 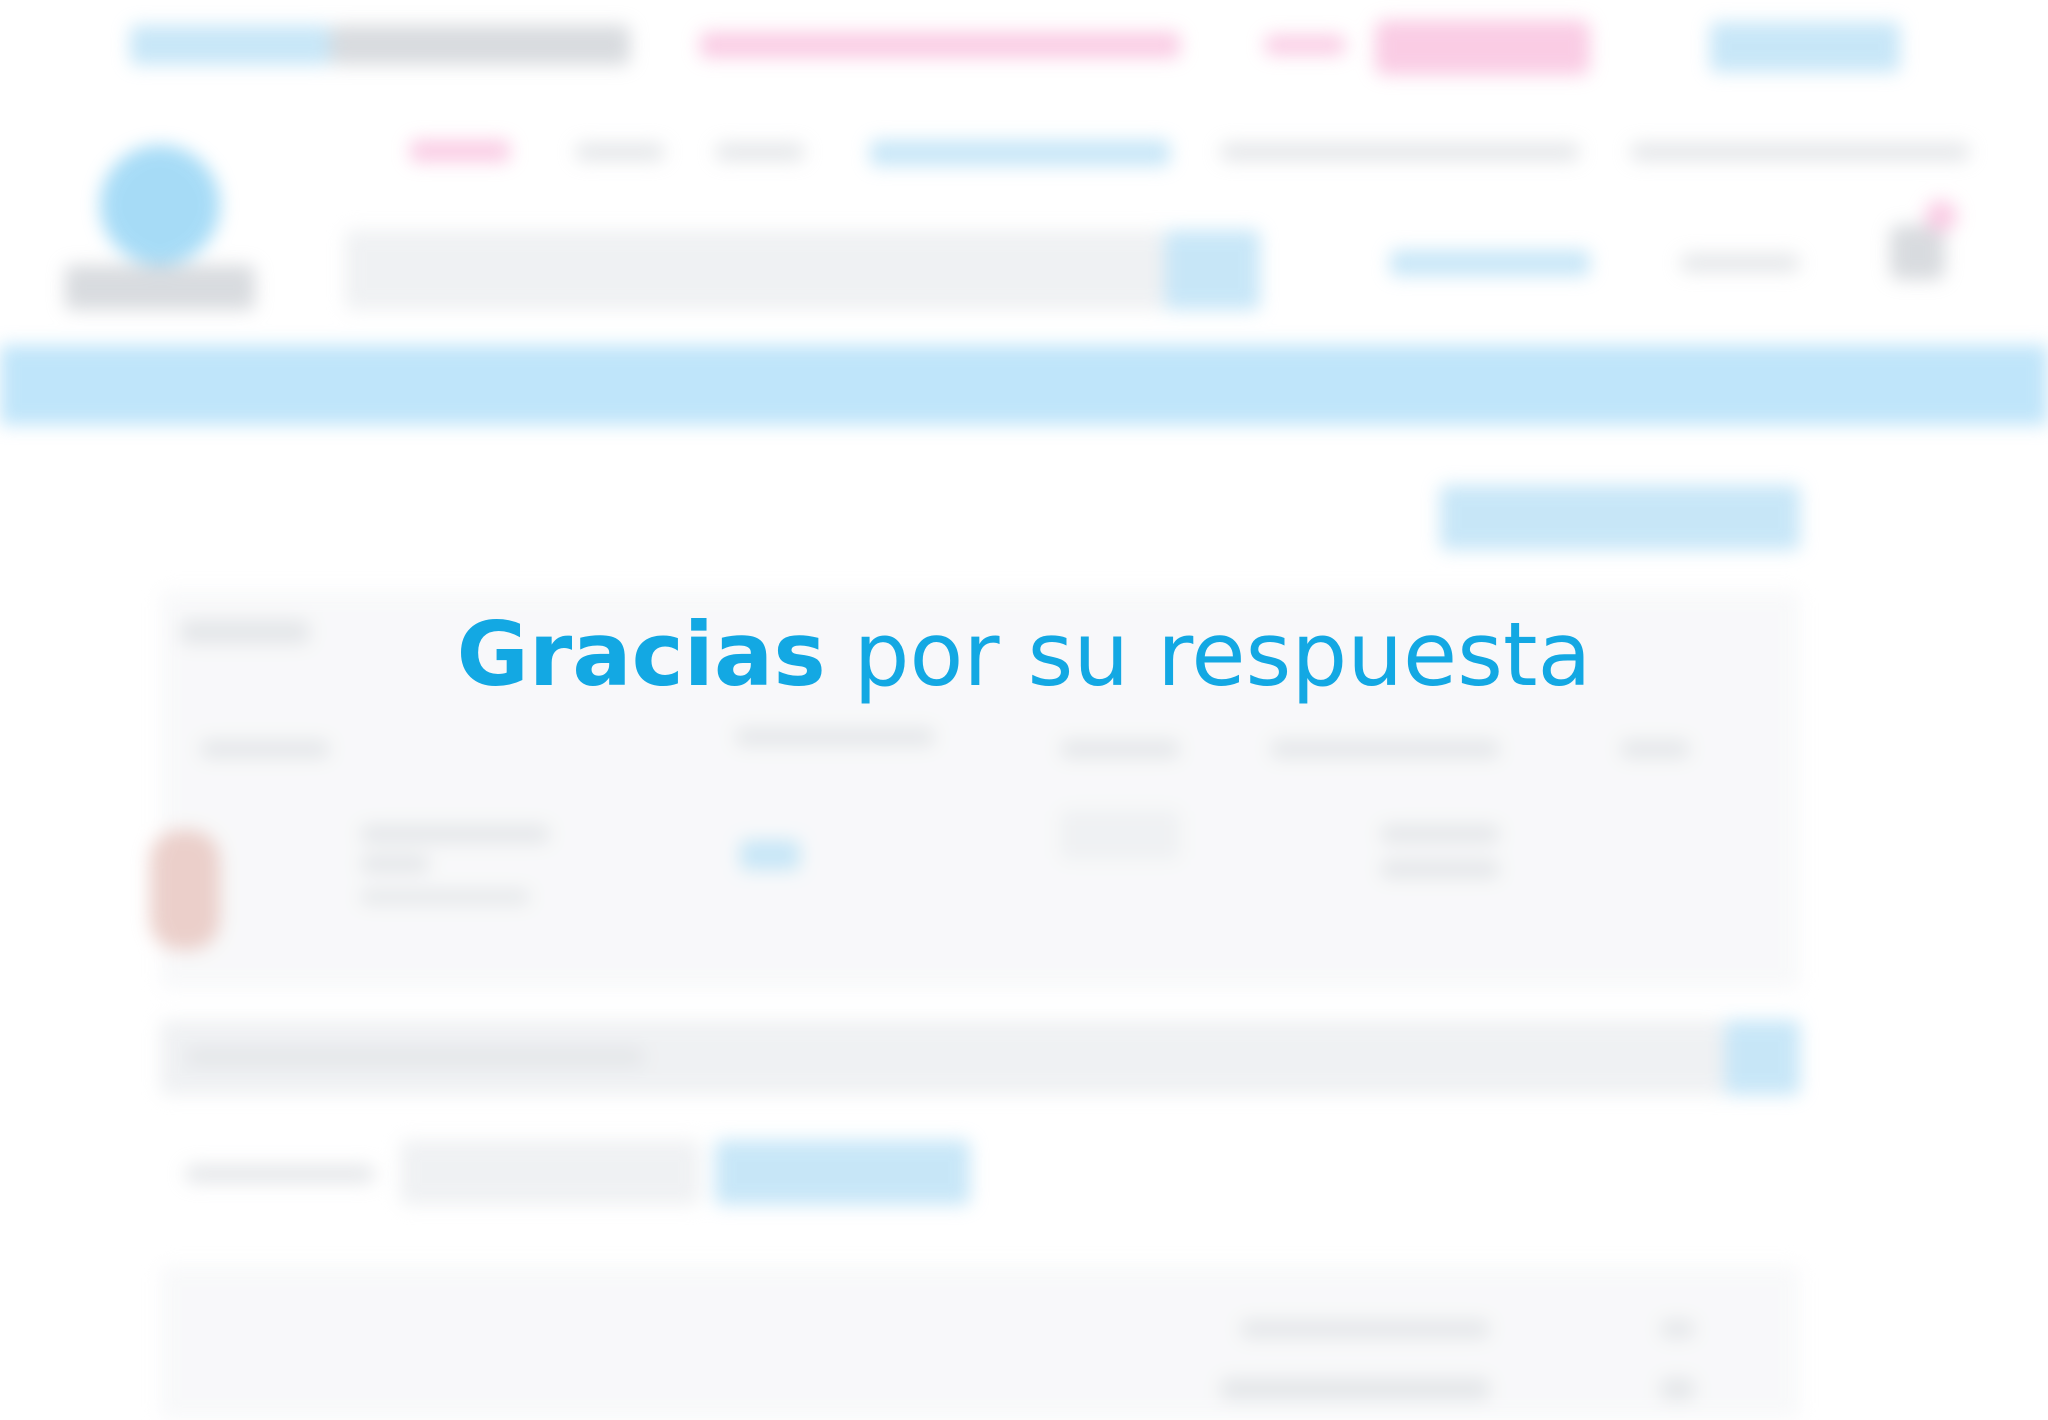 I want to click on promo-small-placeholder, so click(x=1305, y=45).